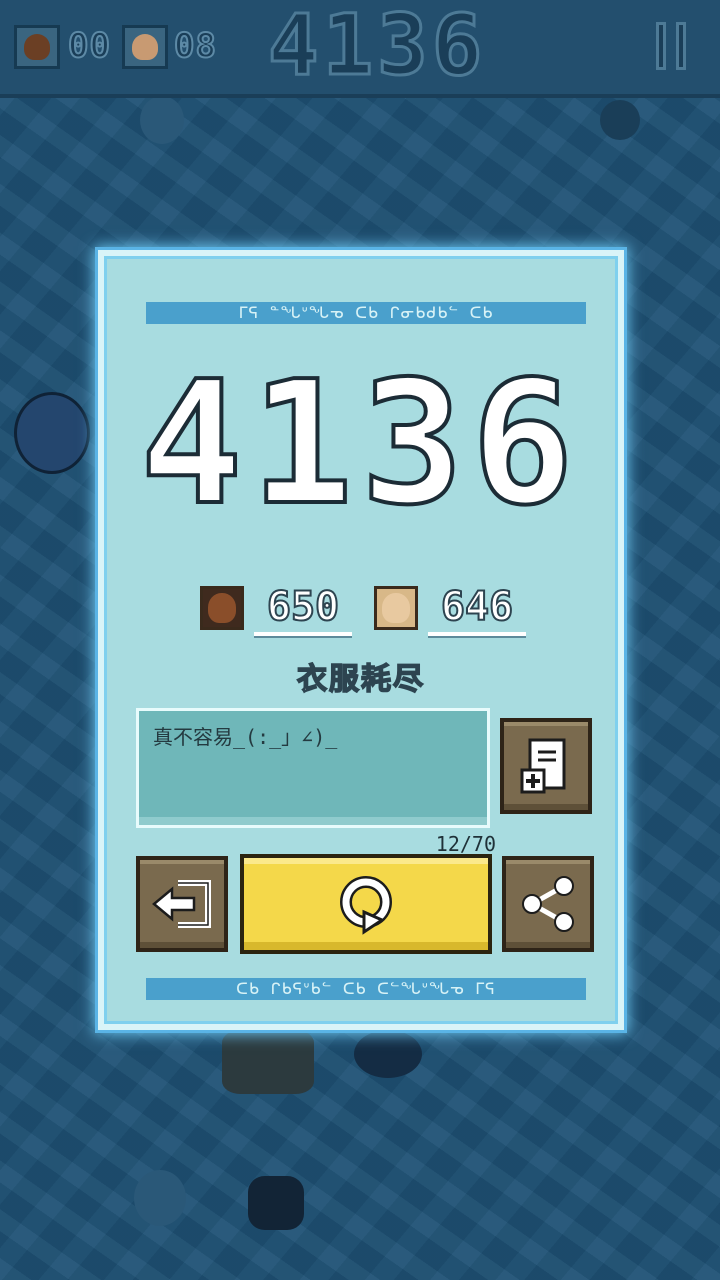  Describe the element at coordinates (377, 47) in the screenshot. I see `hud-score: 4136` at that location.